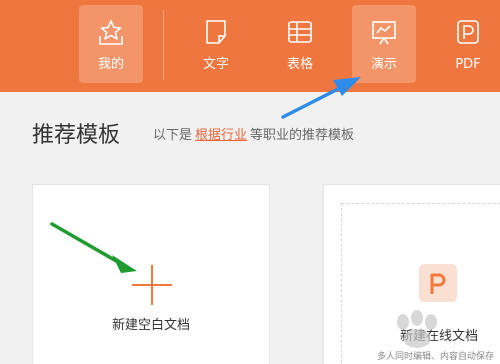 This screenshot has width=500, height=364. Describe the element at coordinates (93, 247) in the screenshot. I see `green-arrow-annotation` at that location.